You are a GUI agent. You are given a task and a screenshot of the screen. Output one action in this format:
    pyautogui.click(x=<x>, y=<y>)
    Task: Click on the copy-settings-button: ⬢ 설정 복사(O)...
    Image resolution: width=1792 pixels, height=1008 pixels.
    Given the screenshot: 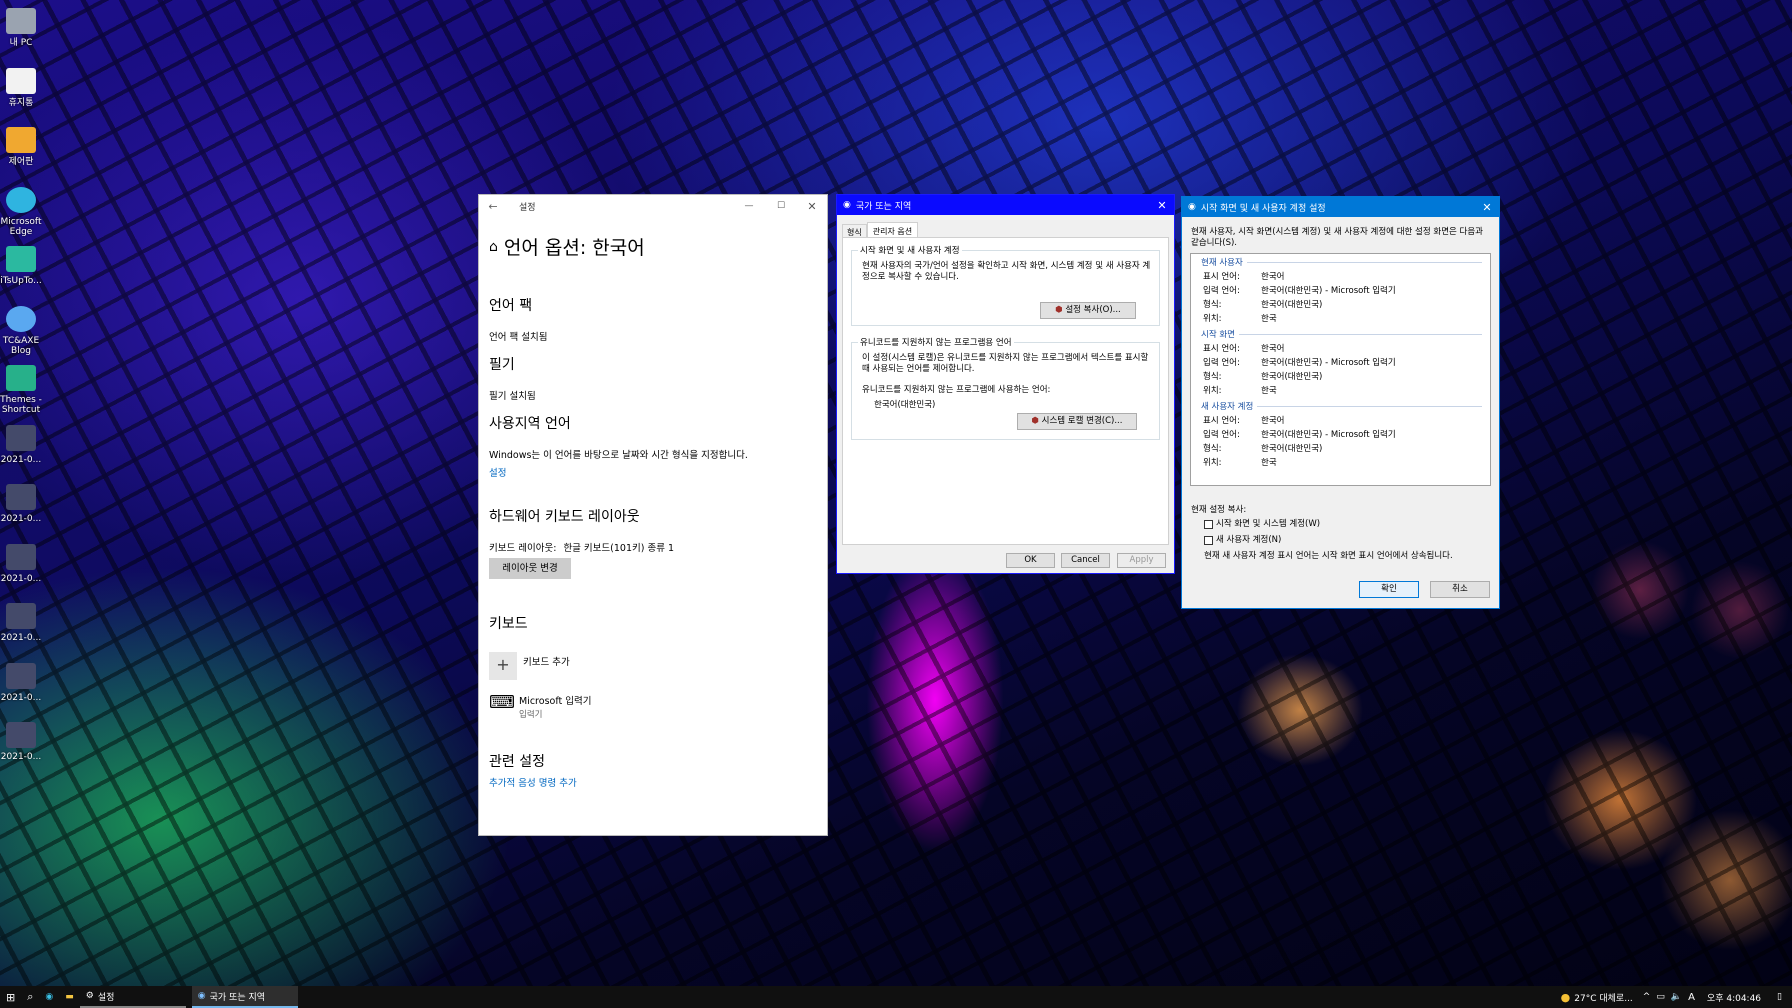 What is the action you would take?
    pyautogui.click(x=1088, y=310)
    